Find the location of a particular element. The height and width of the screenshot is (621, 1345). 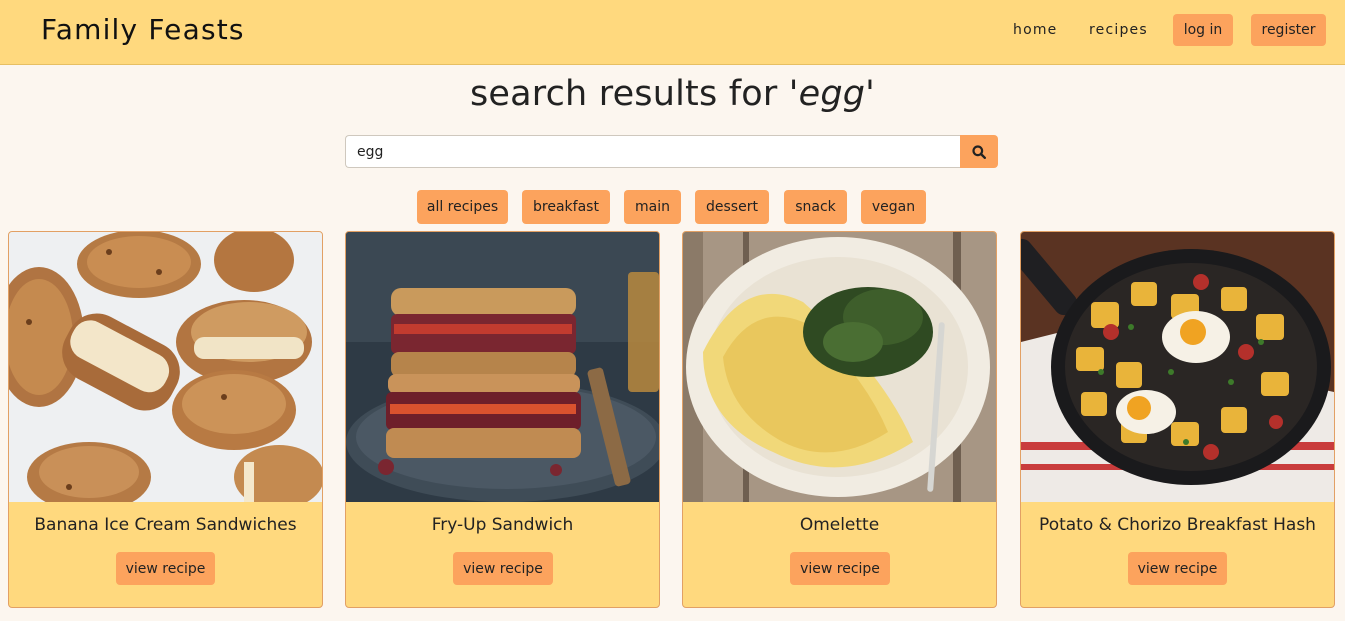

recipe-card: Banana Ice Cream Sandwiches view recipe is located at coordinates (165, 419).